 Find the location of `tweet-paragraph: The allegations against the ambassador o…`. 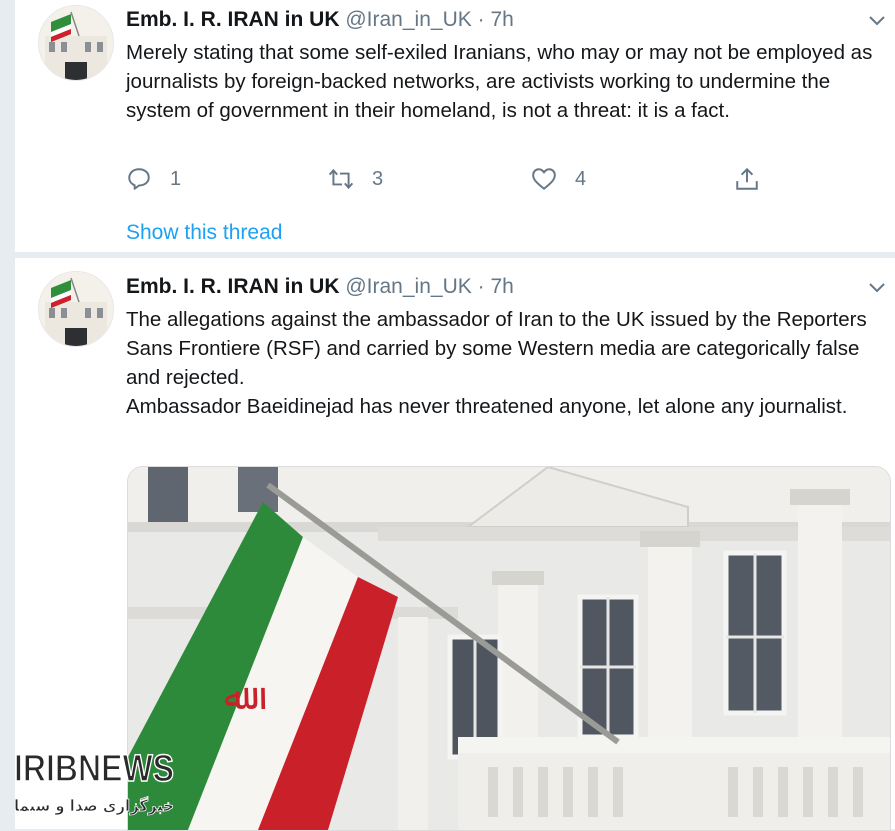

tweet-paragraph: The allegations against the ambassador o… is located at coordinates (496, 348).